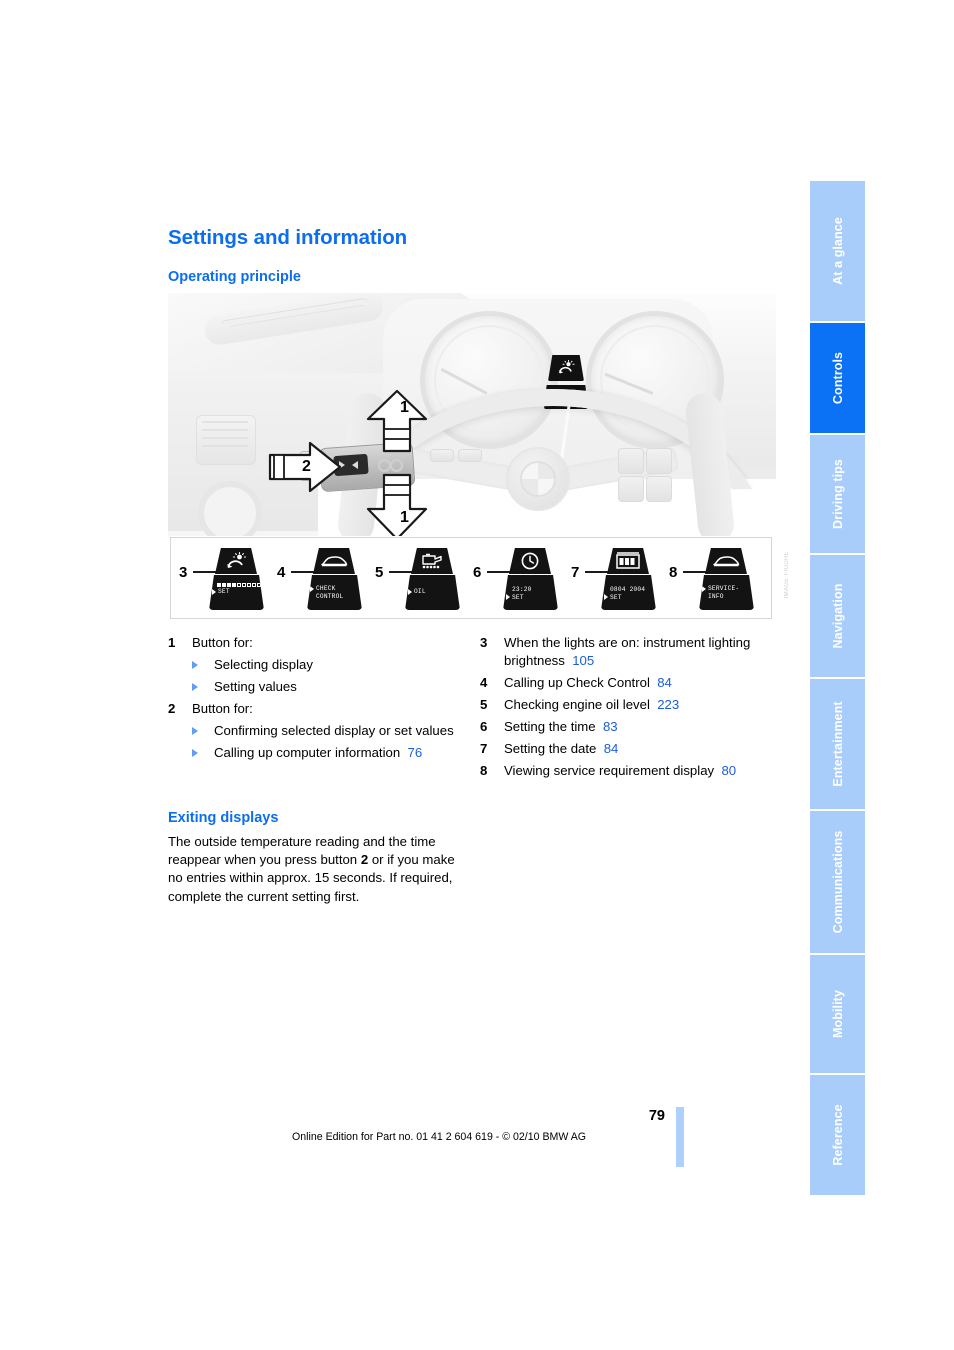  I want to click on callout-number-1-down: 1, so click(404, 517).